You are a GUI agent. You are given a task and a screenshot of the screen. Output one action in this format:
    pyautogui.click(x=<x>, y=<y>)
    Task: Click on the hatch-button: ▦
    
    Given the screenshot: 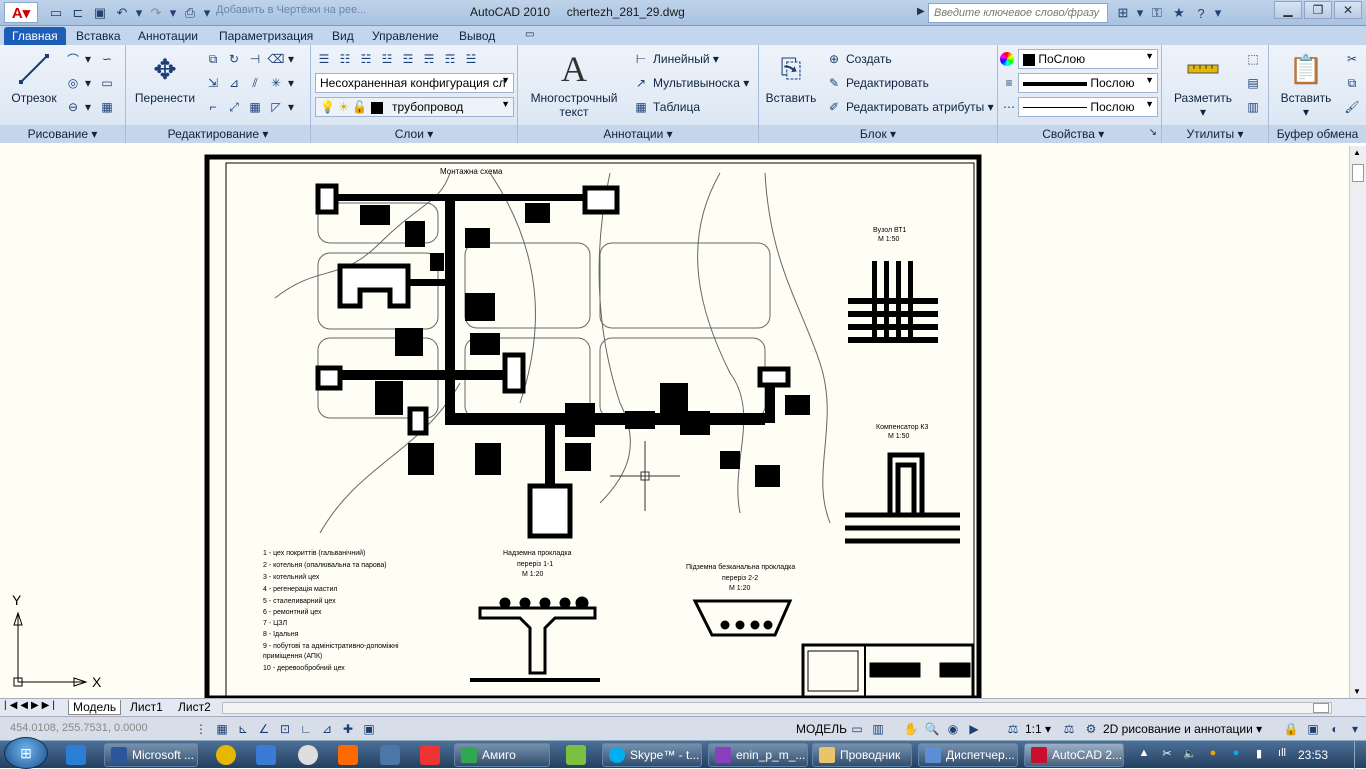 What is the action you would take?
    pyautogui.click(x=108, y=107)
    